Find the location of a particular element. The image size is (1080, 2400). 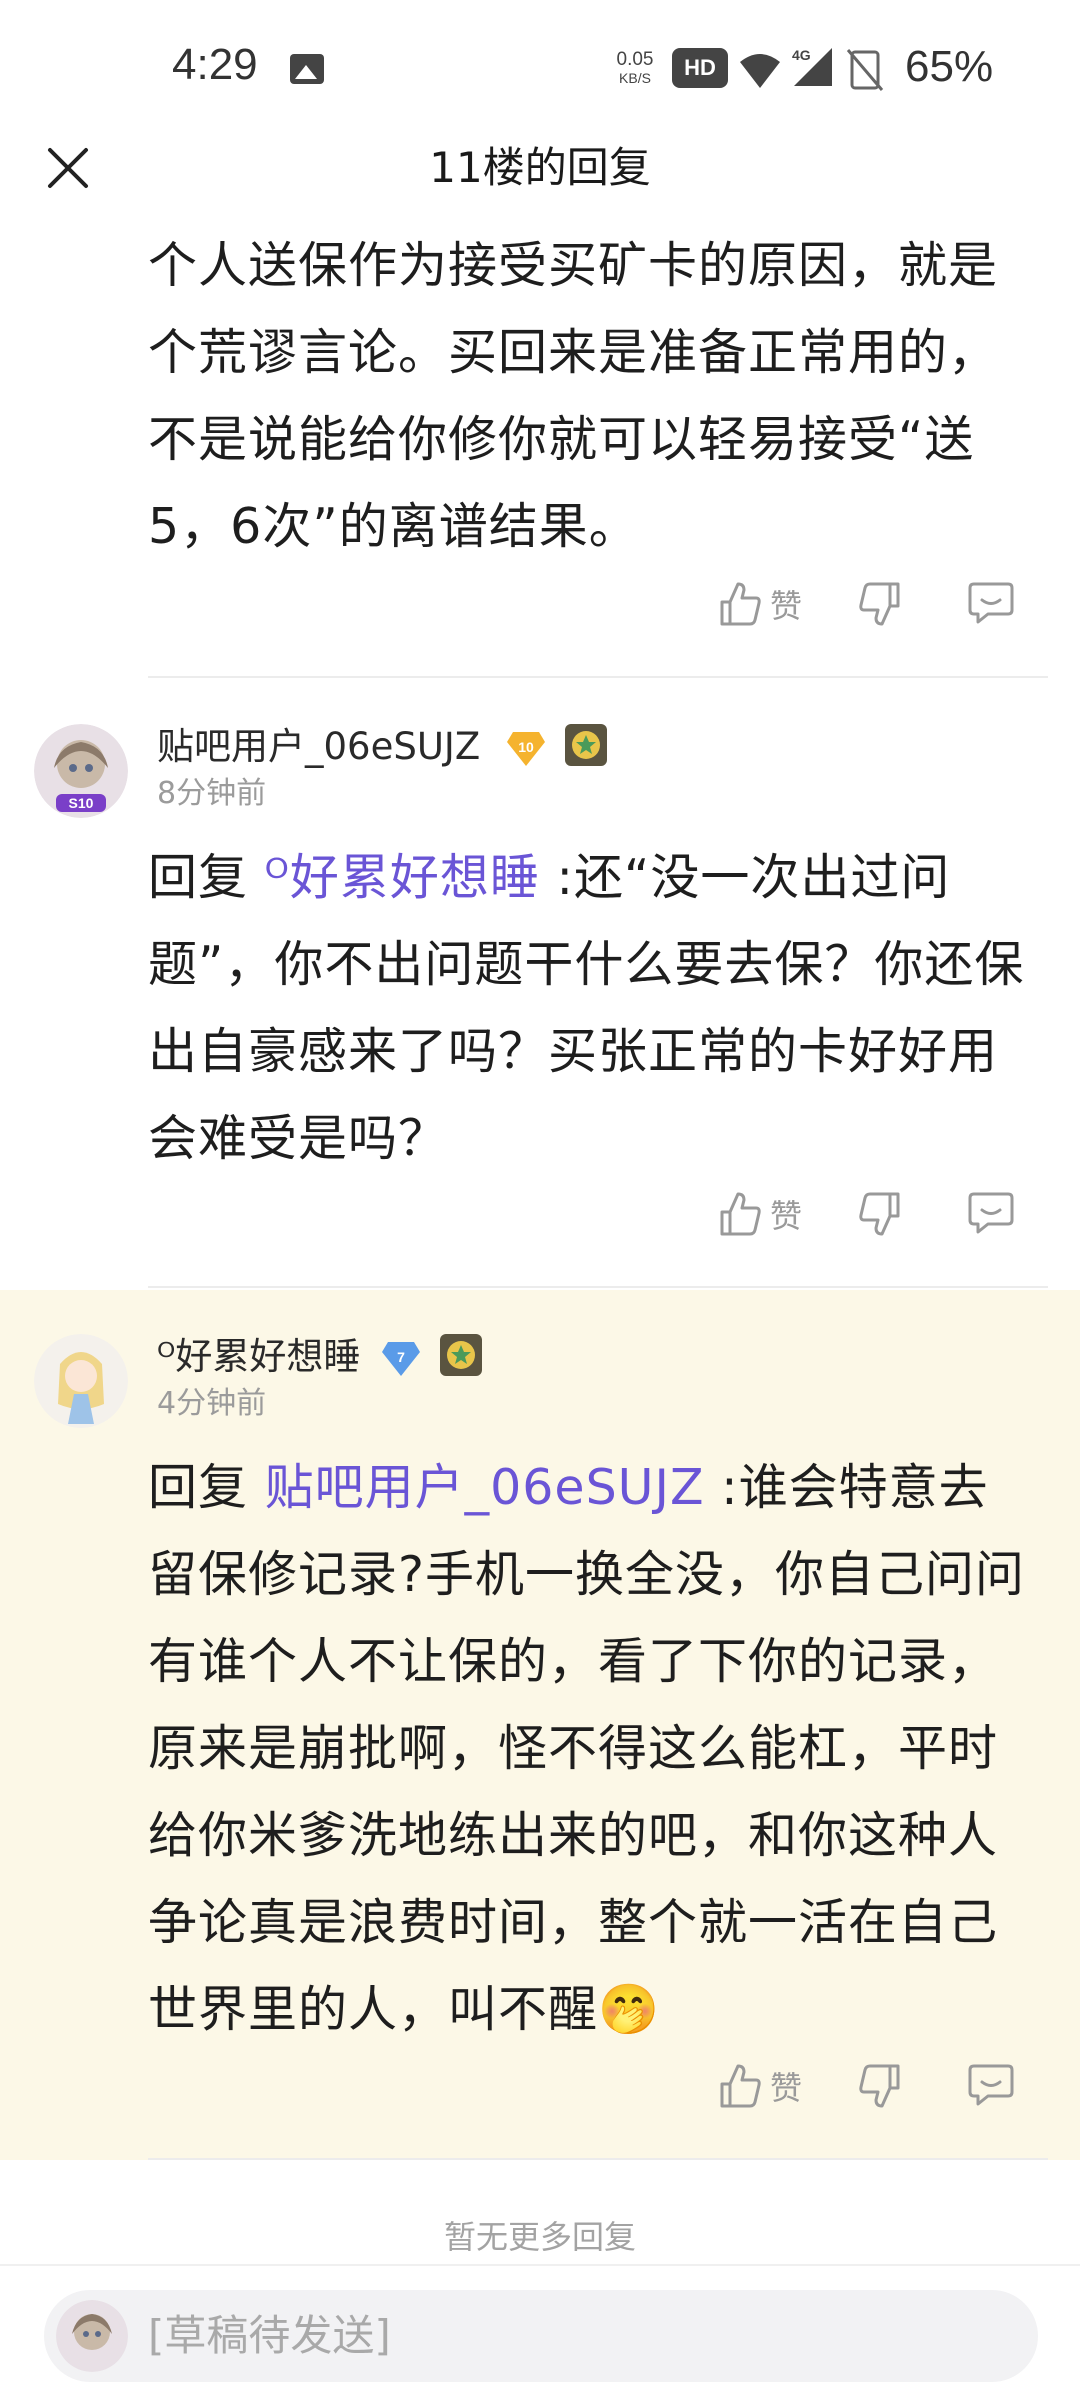

battery-level: 65% is located at coordinates (949, 66).